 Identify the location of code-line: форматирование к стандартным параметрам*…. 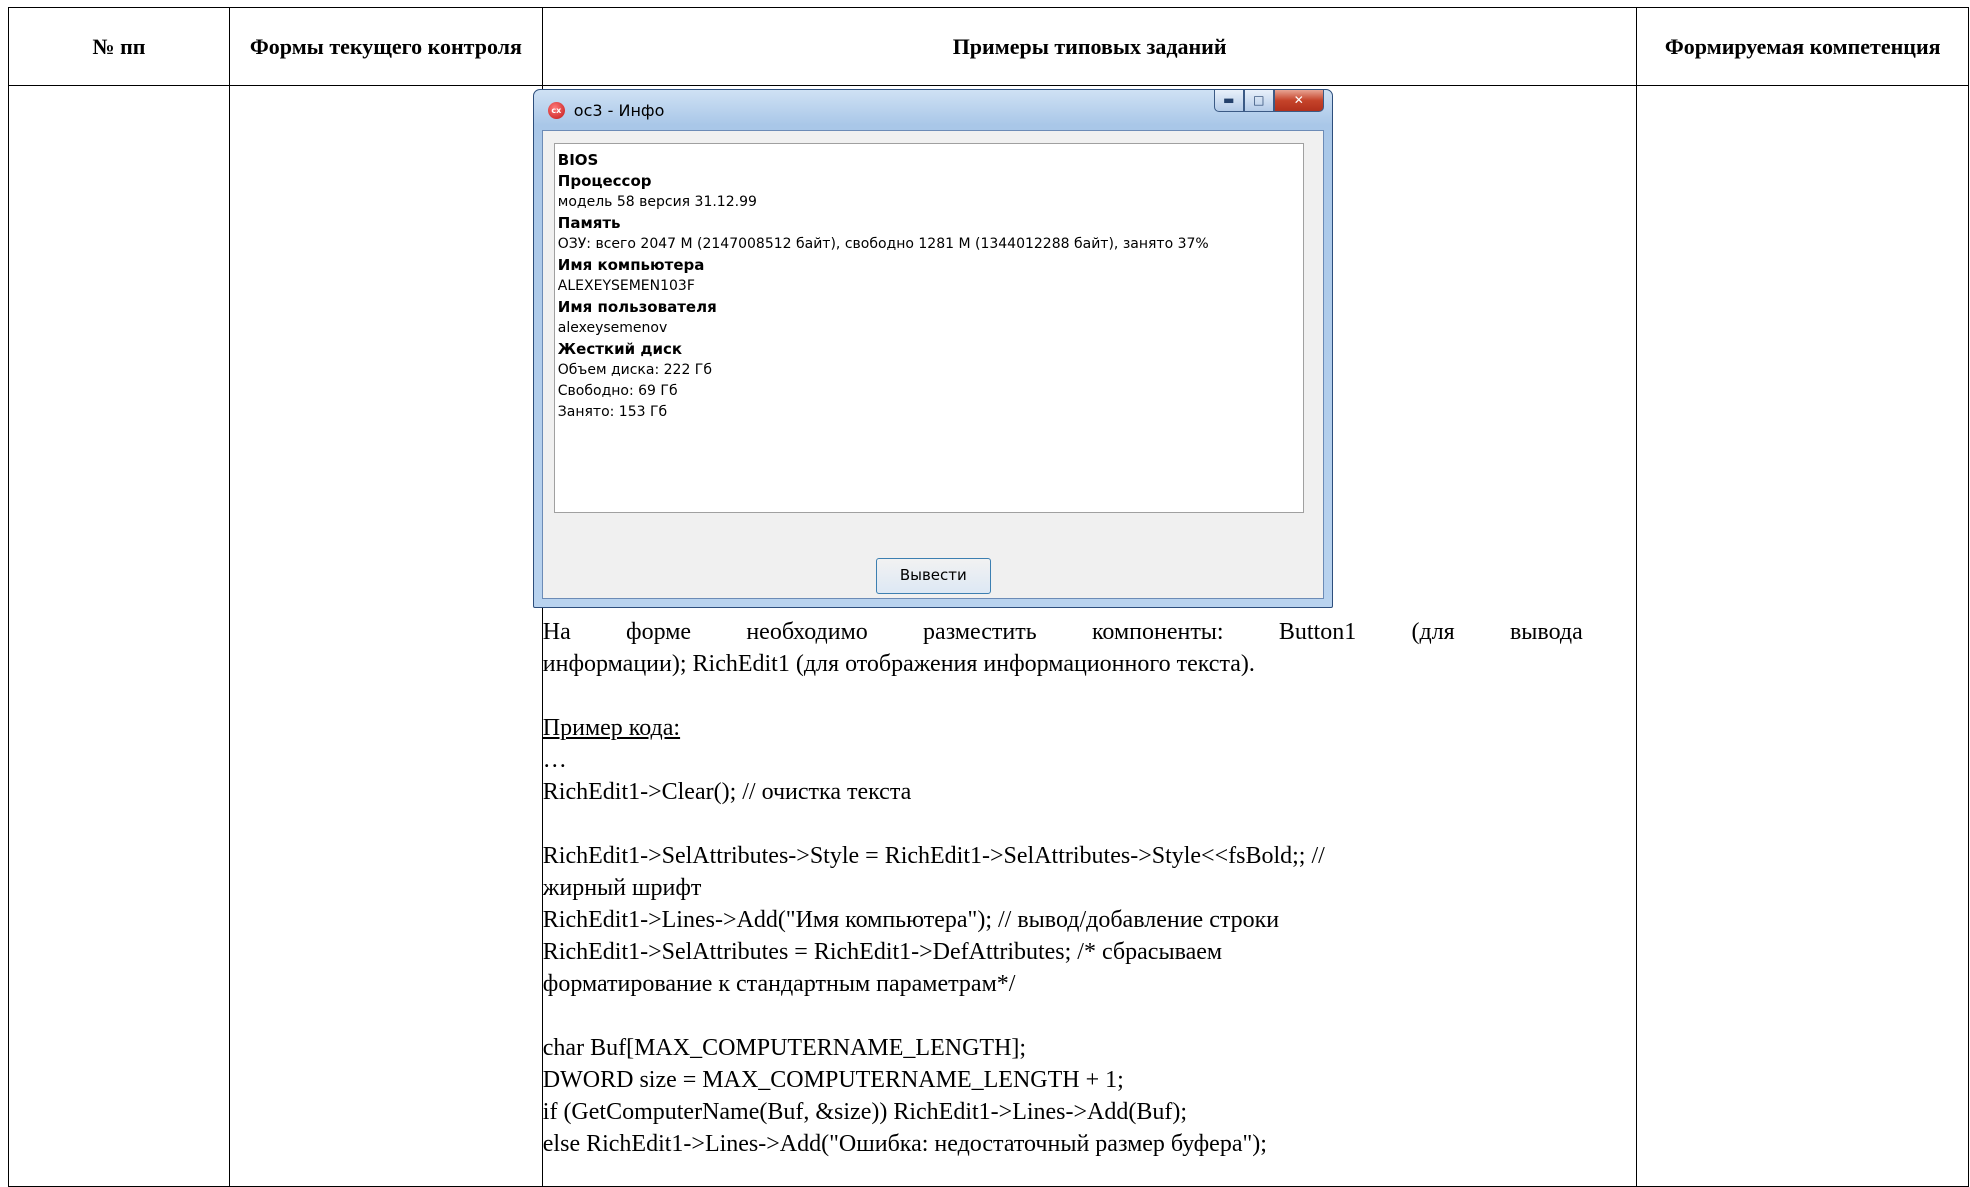
(779, 984).